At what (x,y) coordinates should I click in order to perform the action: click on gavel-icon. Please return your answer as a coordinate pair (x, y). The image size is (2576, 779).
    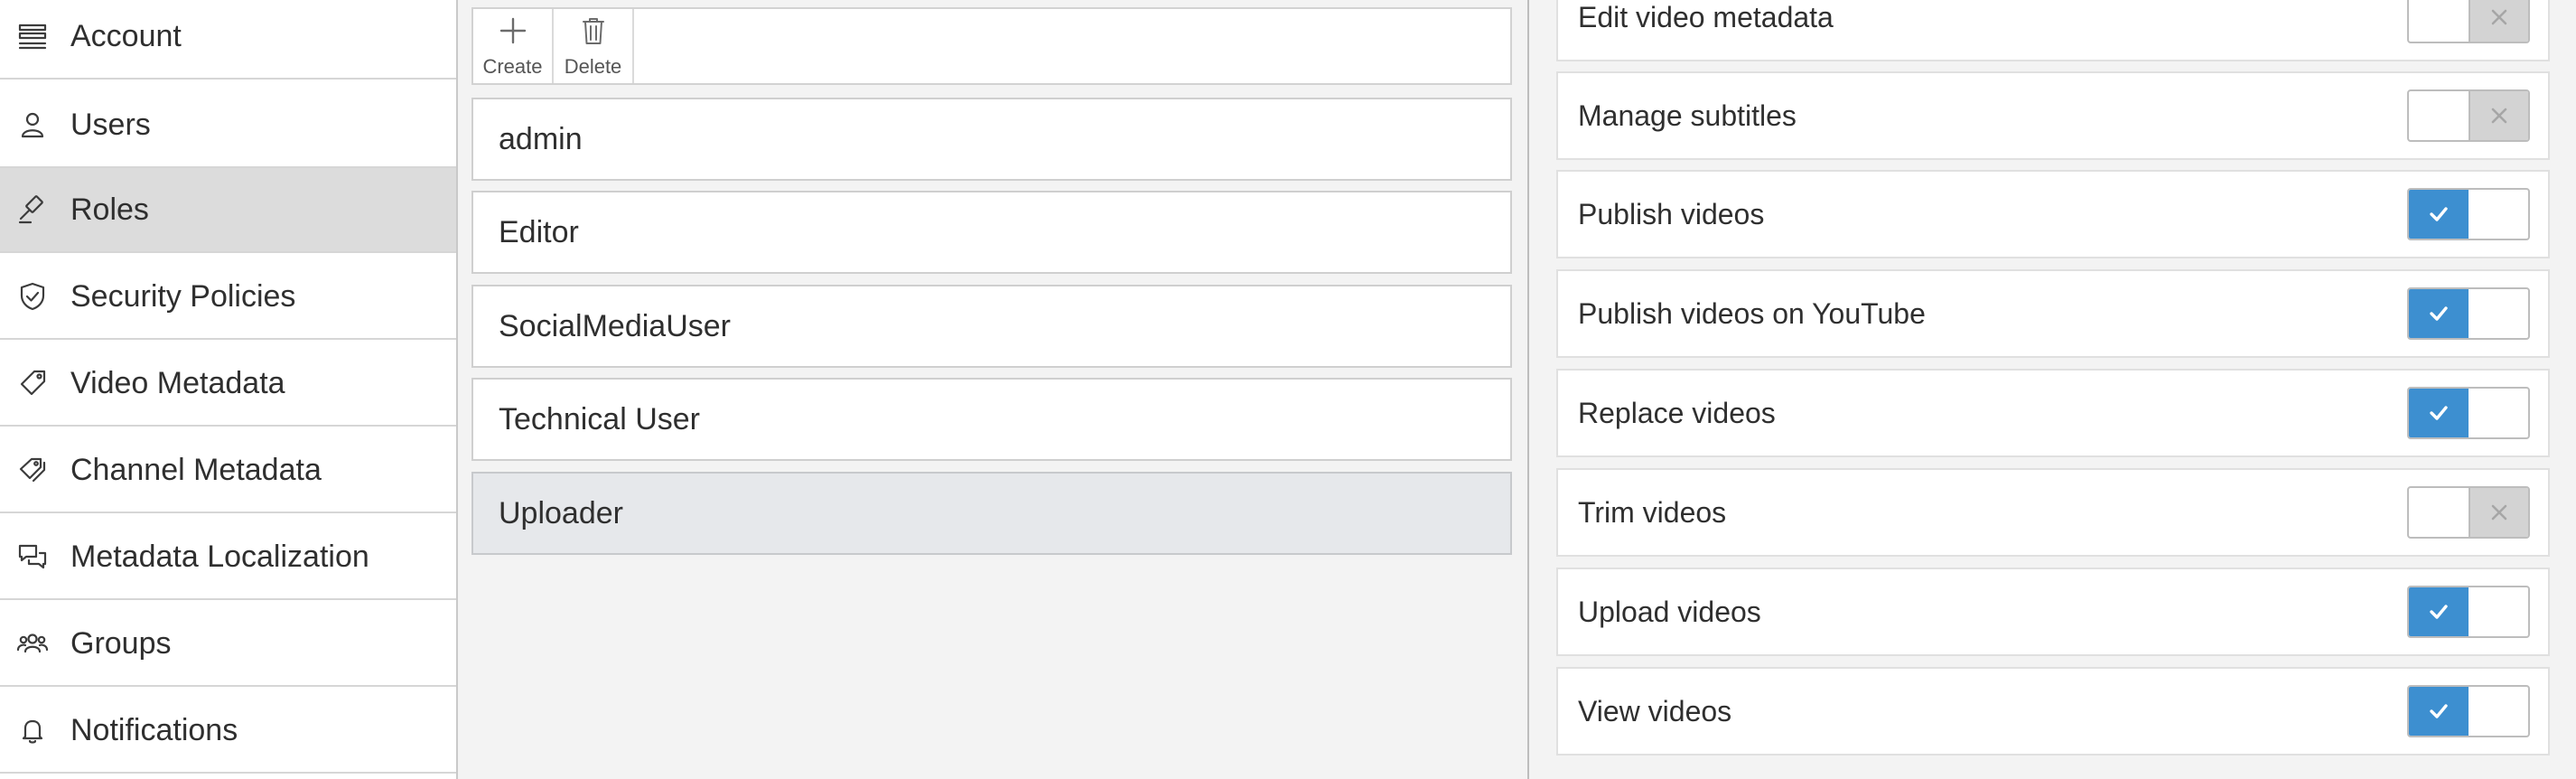
    Looking at the image, I should click on (32, 210).